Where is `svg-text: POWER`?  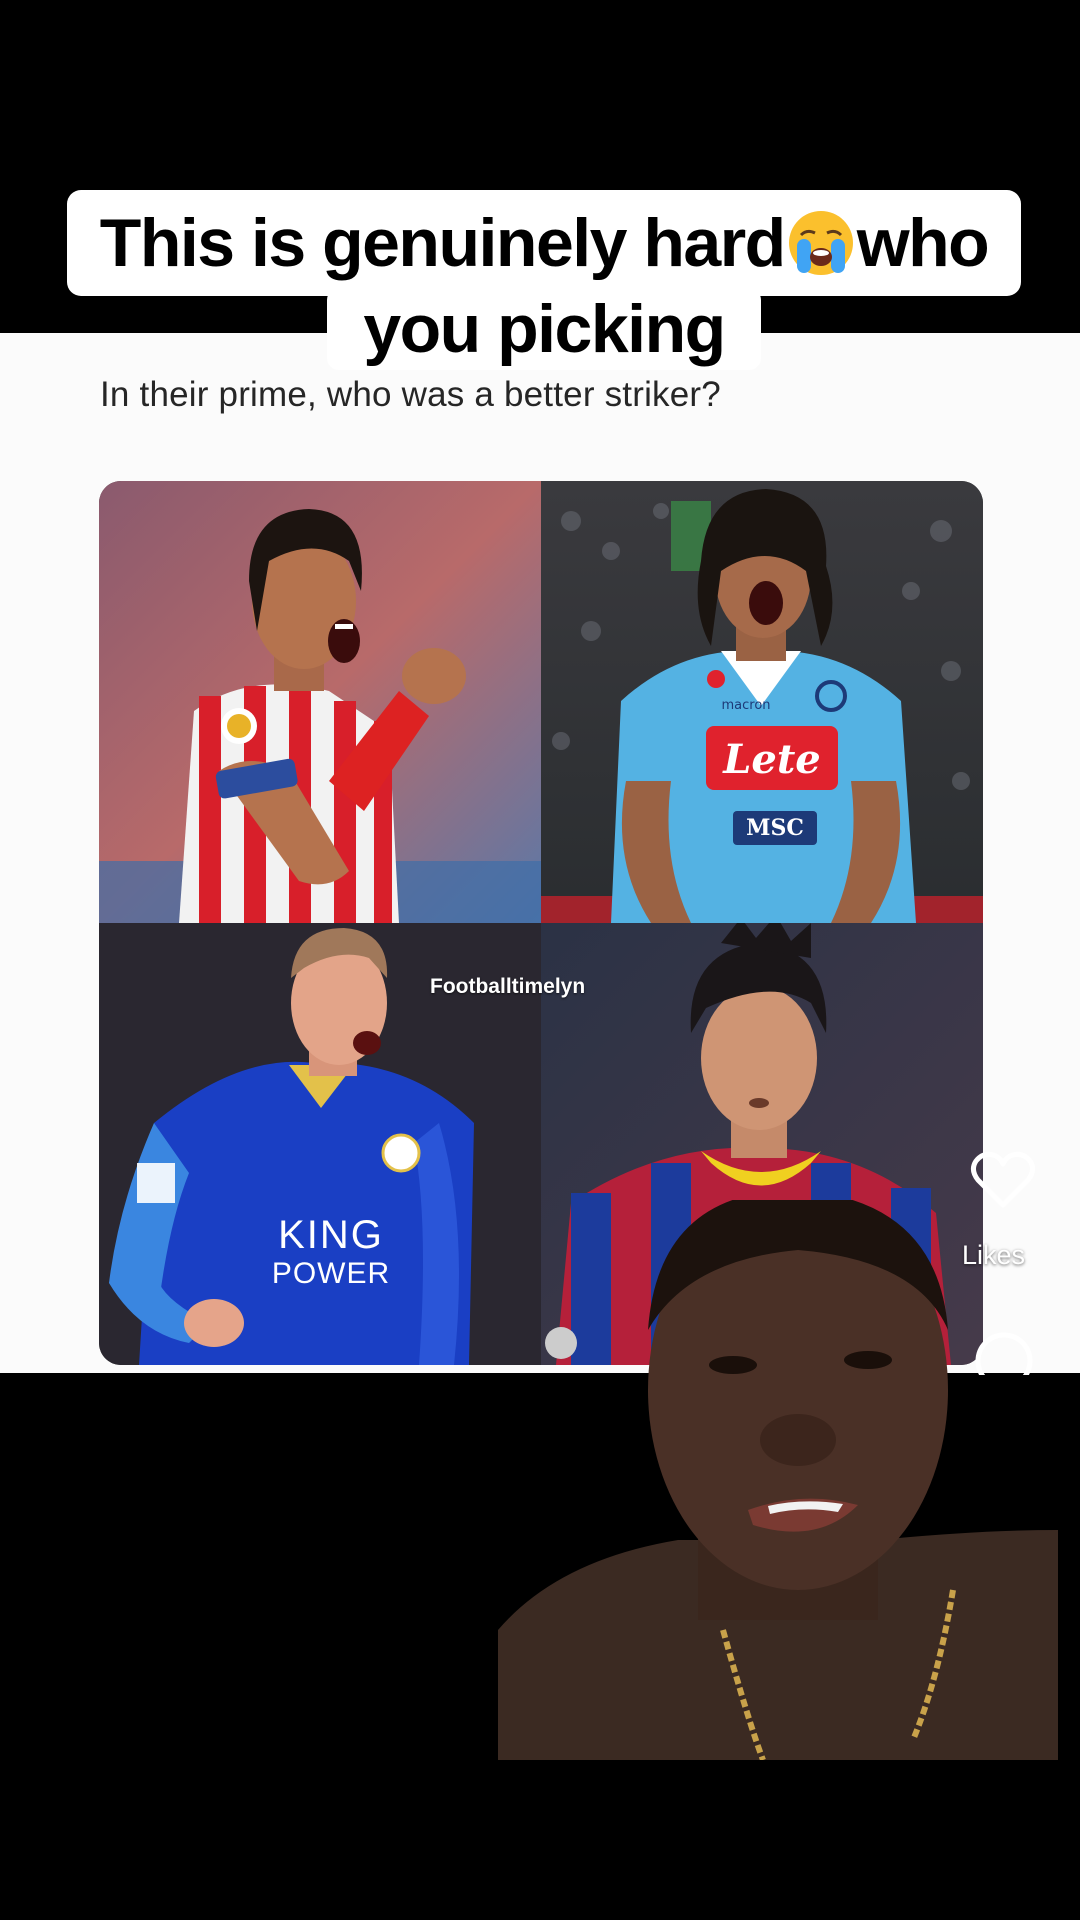 svg-text: POWER is located at coordinates (331, 1273).